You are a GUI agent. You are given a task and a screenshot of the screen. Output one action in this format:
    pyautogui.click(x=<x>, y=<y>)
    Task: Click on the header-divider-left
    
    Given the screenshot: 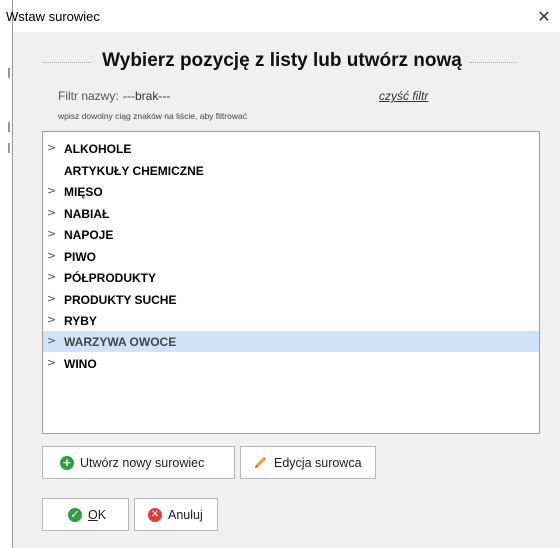 What is the action you would take?
    pyautogui.click(x=67, y=62)
    